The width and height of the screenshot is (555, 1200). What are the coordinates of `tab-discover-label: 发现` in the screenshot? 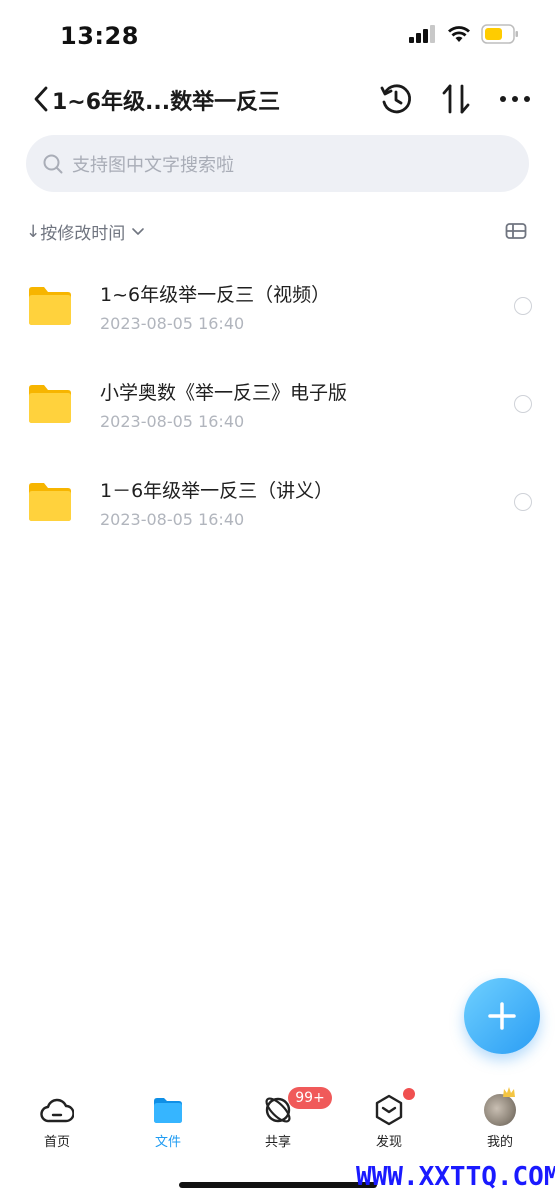 It's located at (388, 1142).